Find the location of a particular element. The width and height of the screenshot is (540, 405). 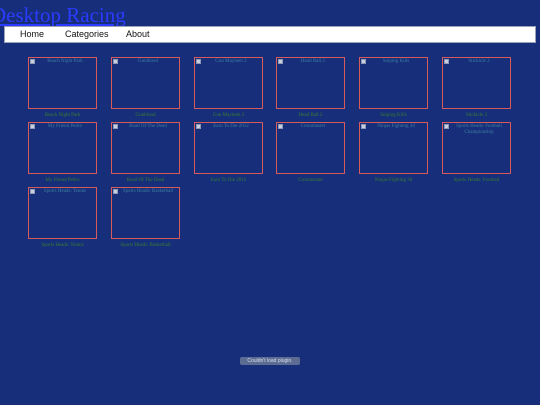

game-thumbnail: Beach Night Park is located at coordinates (62, 83).